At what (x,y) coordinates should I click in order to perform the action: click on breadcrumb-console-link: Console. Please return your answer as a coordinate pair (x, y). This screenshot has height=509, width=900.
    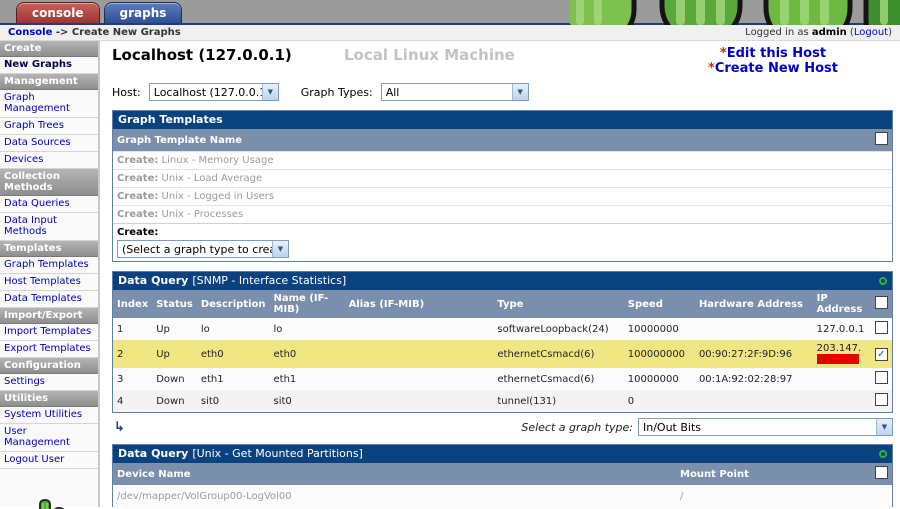
    Looking at the image, I should click on (30, 32).